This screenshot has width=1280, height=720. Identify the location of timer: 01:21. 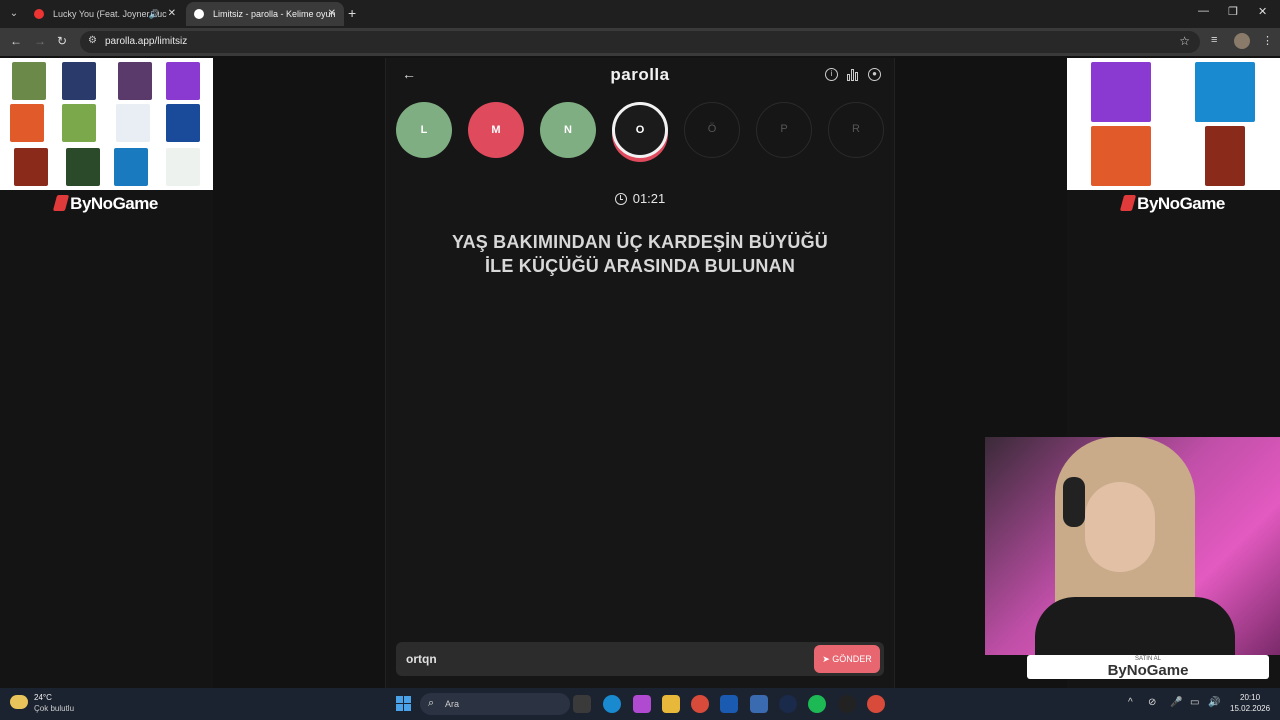
(640, 198).